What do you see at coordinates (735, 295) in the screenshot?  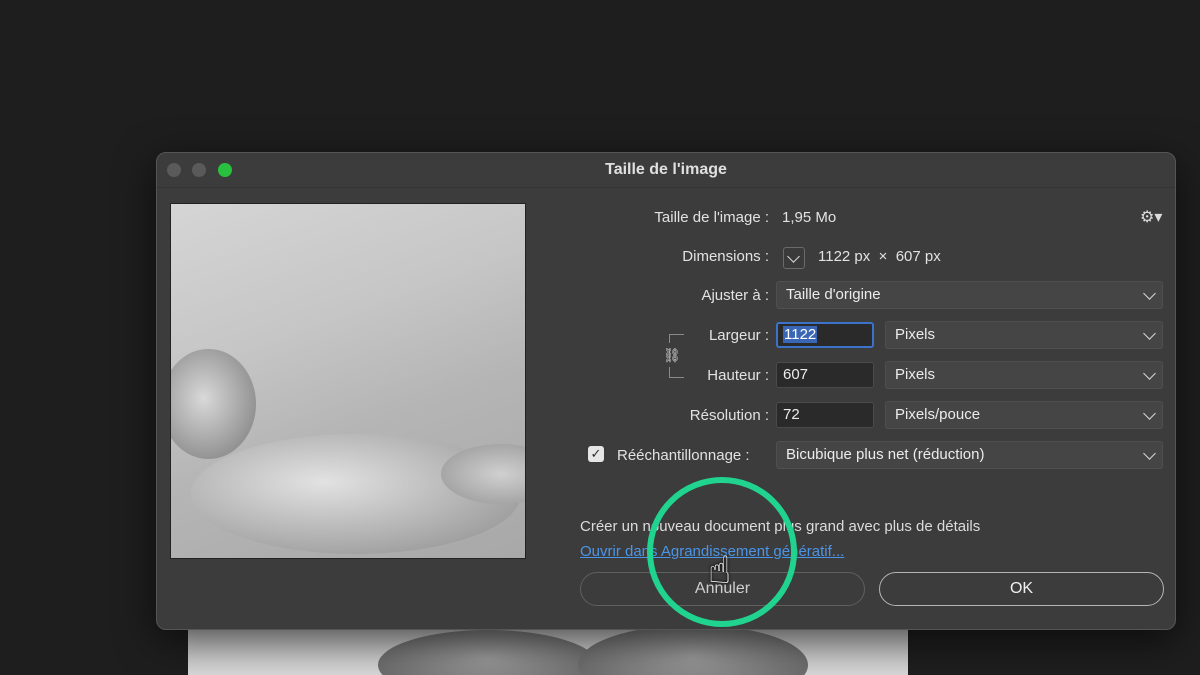 I see `fit-to-label: Ajuster à :` at bounding box center [735, 295].